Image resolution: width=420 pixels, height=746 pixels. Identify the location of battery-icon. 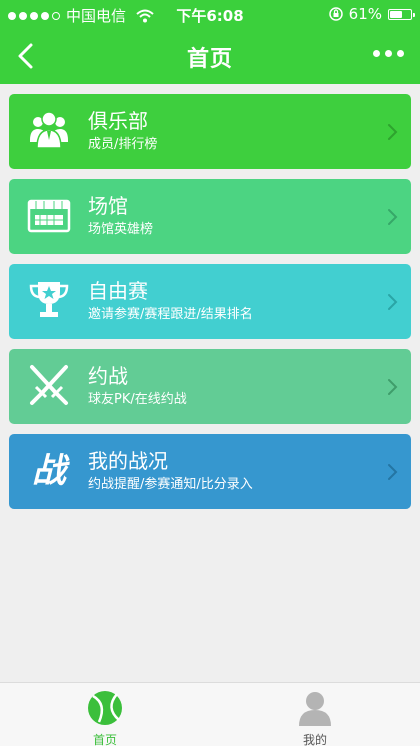
(401, 14).